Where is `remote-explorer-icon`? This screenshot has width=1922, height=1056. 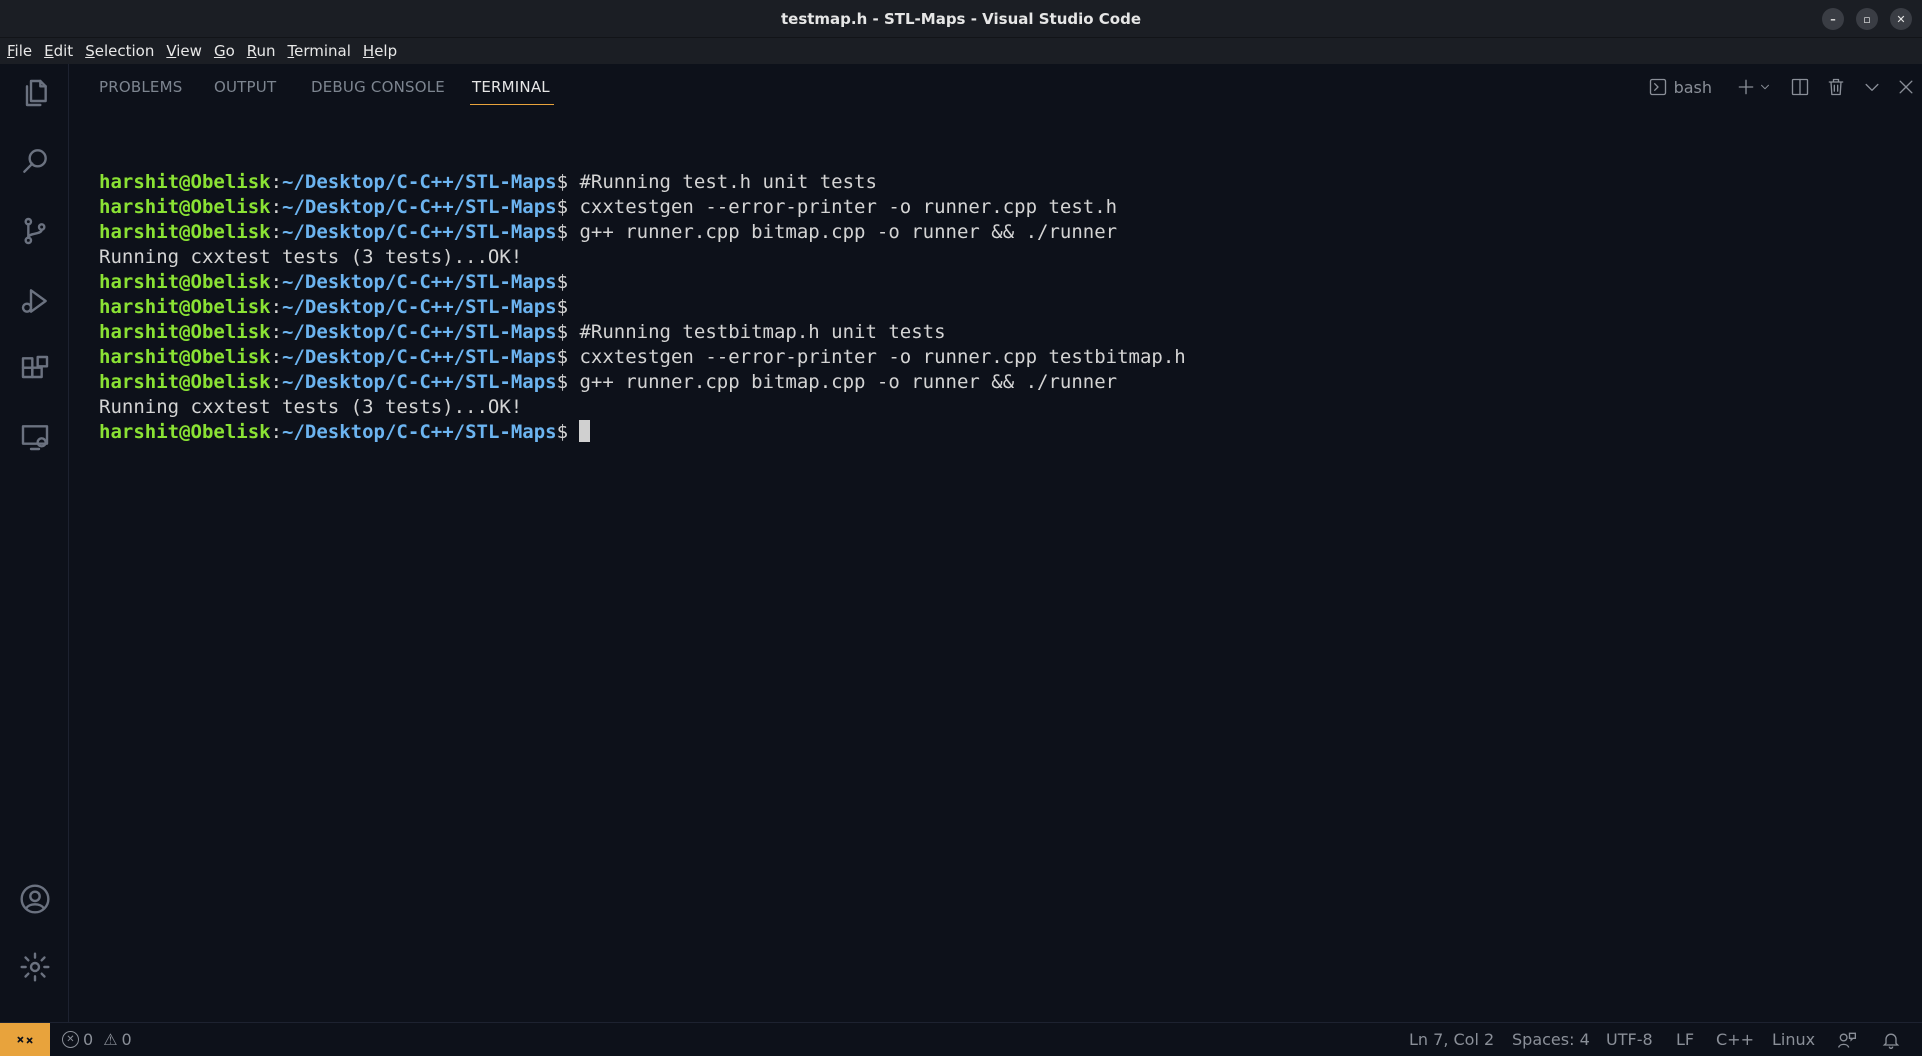
remote-explorer-icon is located at coordinates (35, 437).